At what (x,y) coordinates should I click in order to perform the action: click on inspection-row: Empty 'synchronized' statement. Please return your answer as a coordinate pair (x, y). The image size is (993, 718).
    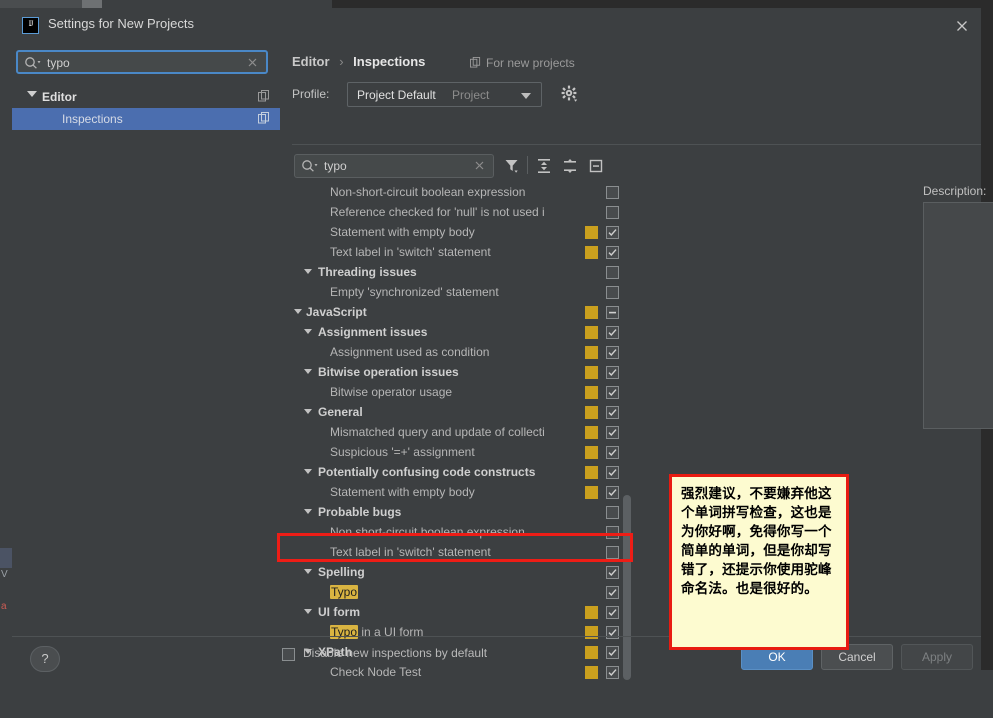
    Looking at the image, I should click on (464, 292).